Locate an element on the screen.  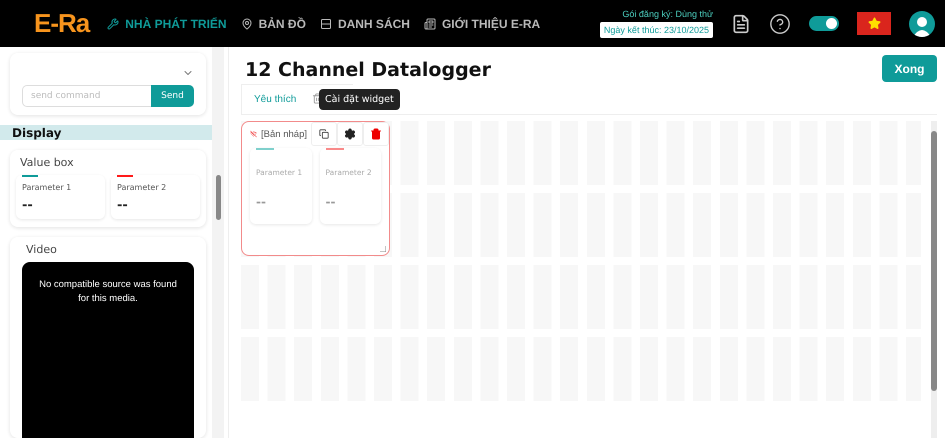
video-error-message: No compatible source was found for this media. is located at coordinates (108, 292).